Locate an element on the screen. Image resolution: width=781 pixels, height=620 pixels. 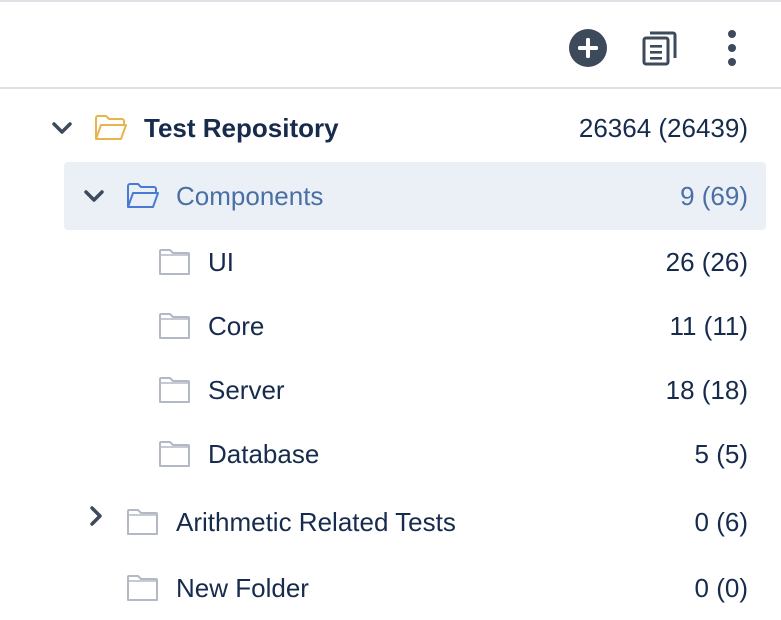
tree-count: 5 (5) is located at coordinates (721, 454).